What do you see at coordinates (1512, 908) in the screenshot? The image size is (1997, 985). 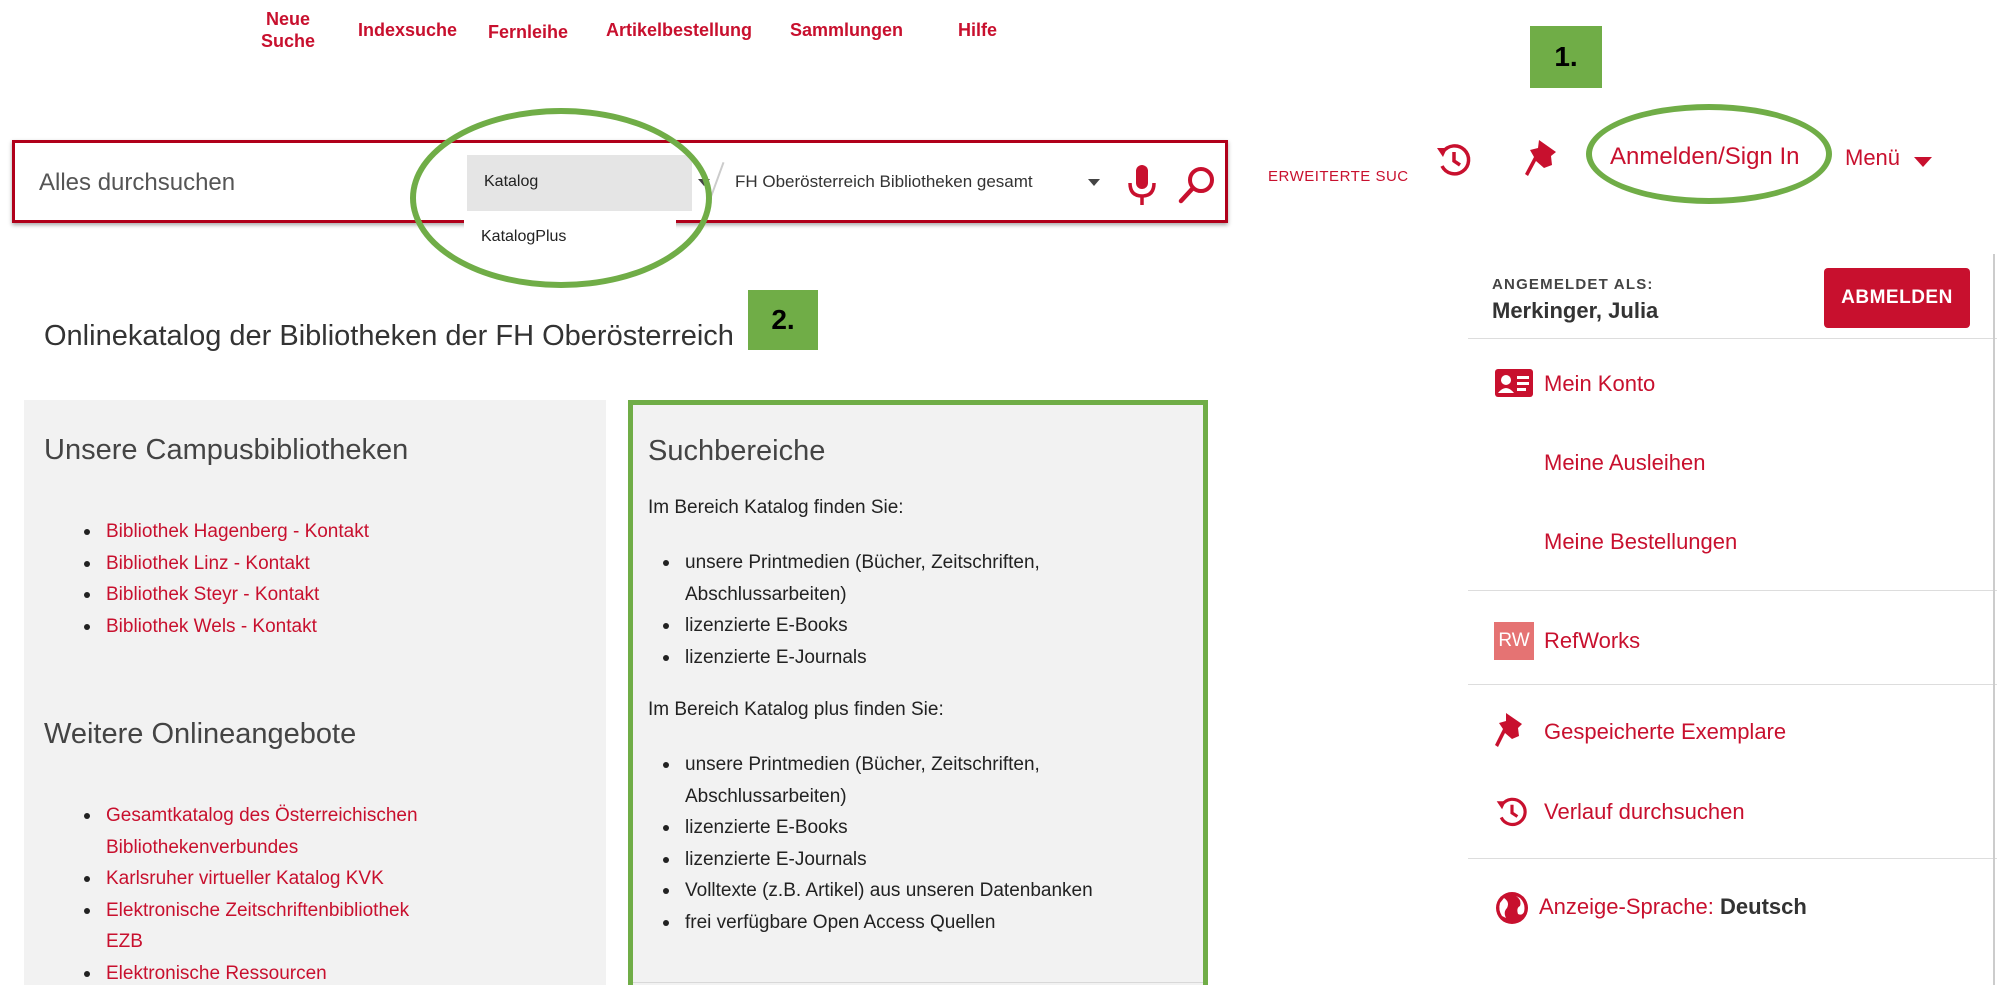 I see `globe-icon` at bounding box center [1512, 908].